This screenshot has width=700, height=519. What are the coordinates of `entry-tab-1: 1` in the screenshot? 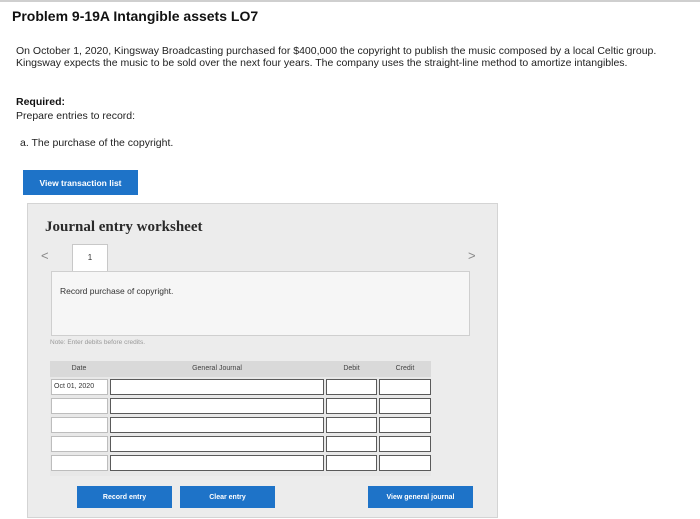 It's located at (90, 258).